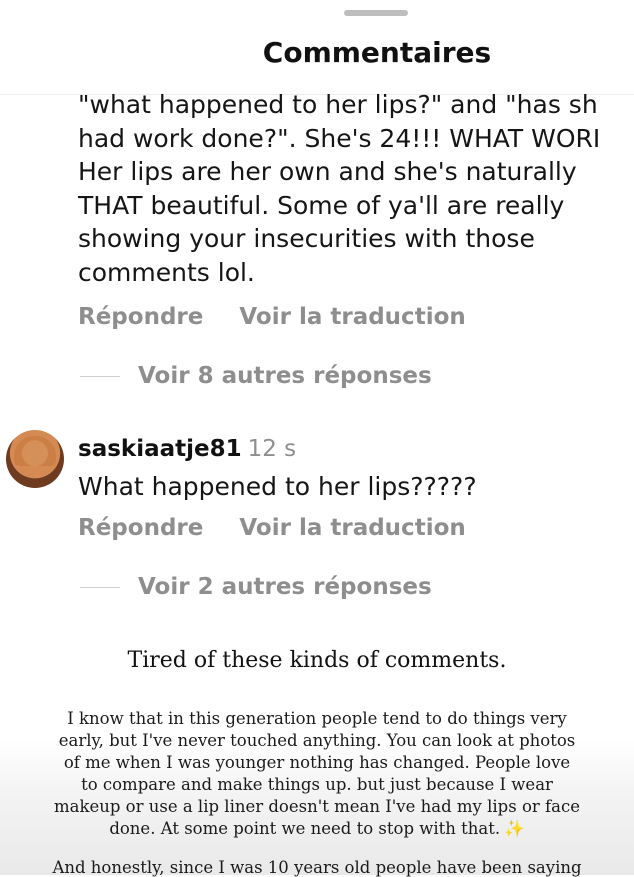 This screenshot has width=634, height=877. What do you see at coordinates (285, 376) in the screenshot?
I see `view-more-replies-label: Voir 8 autres réponses` at bounding box center [285, 376].